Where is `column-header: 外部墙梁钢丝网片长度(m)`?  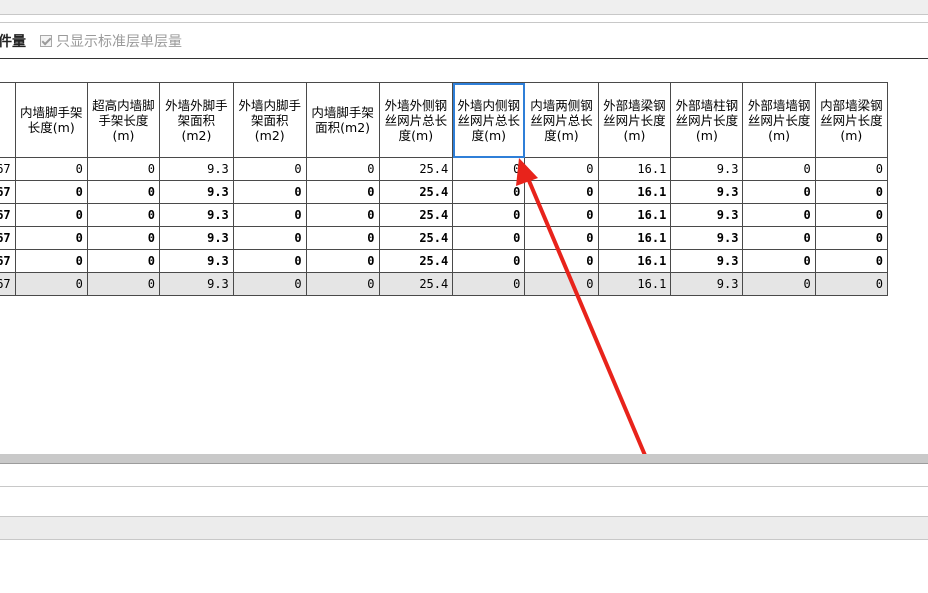
column-header: 外部墙梁钢丝网片长度(m) is located at coordinates (634, 120).